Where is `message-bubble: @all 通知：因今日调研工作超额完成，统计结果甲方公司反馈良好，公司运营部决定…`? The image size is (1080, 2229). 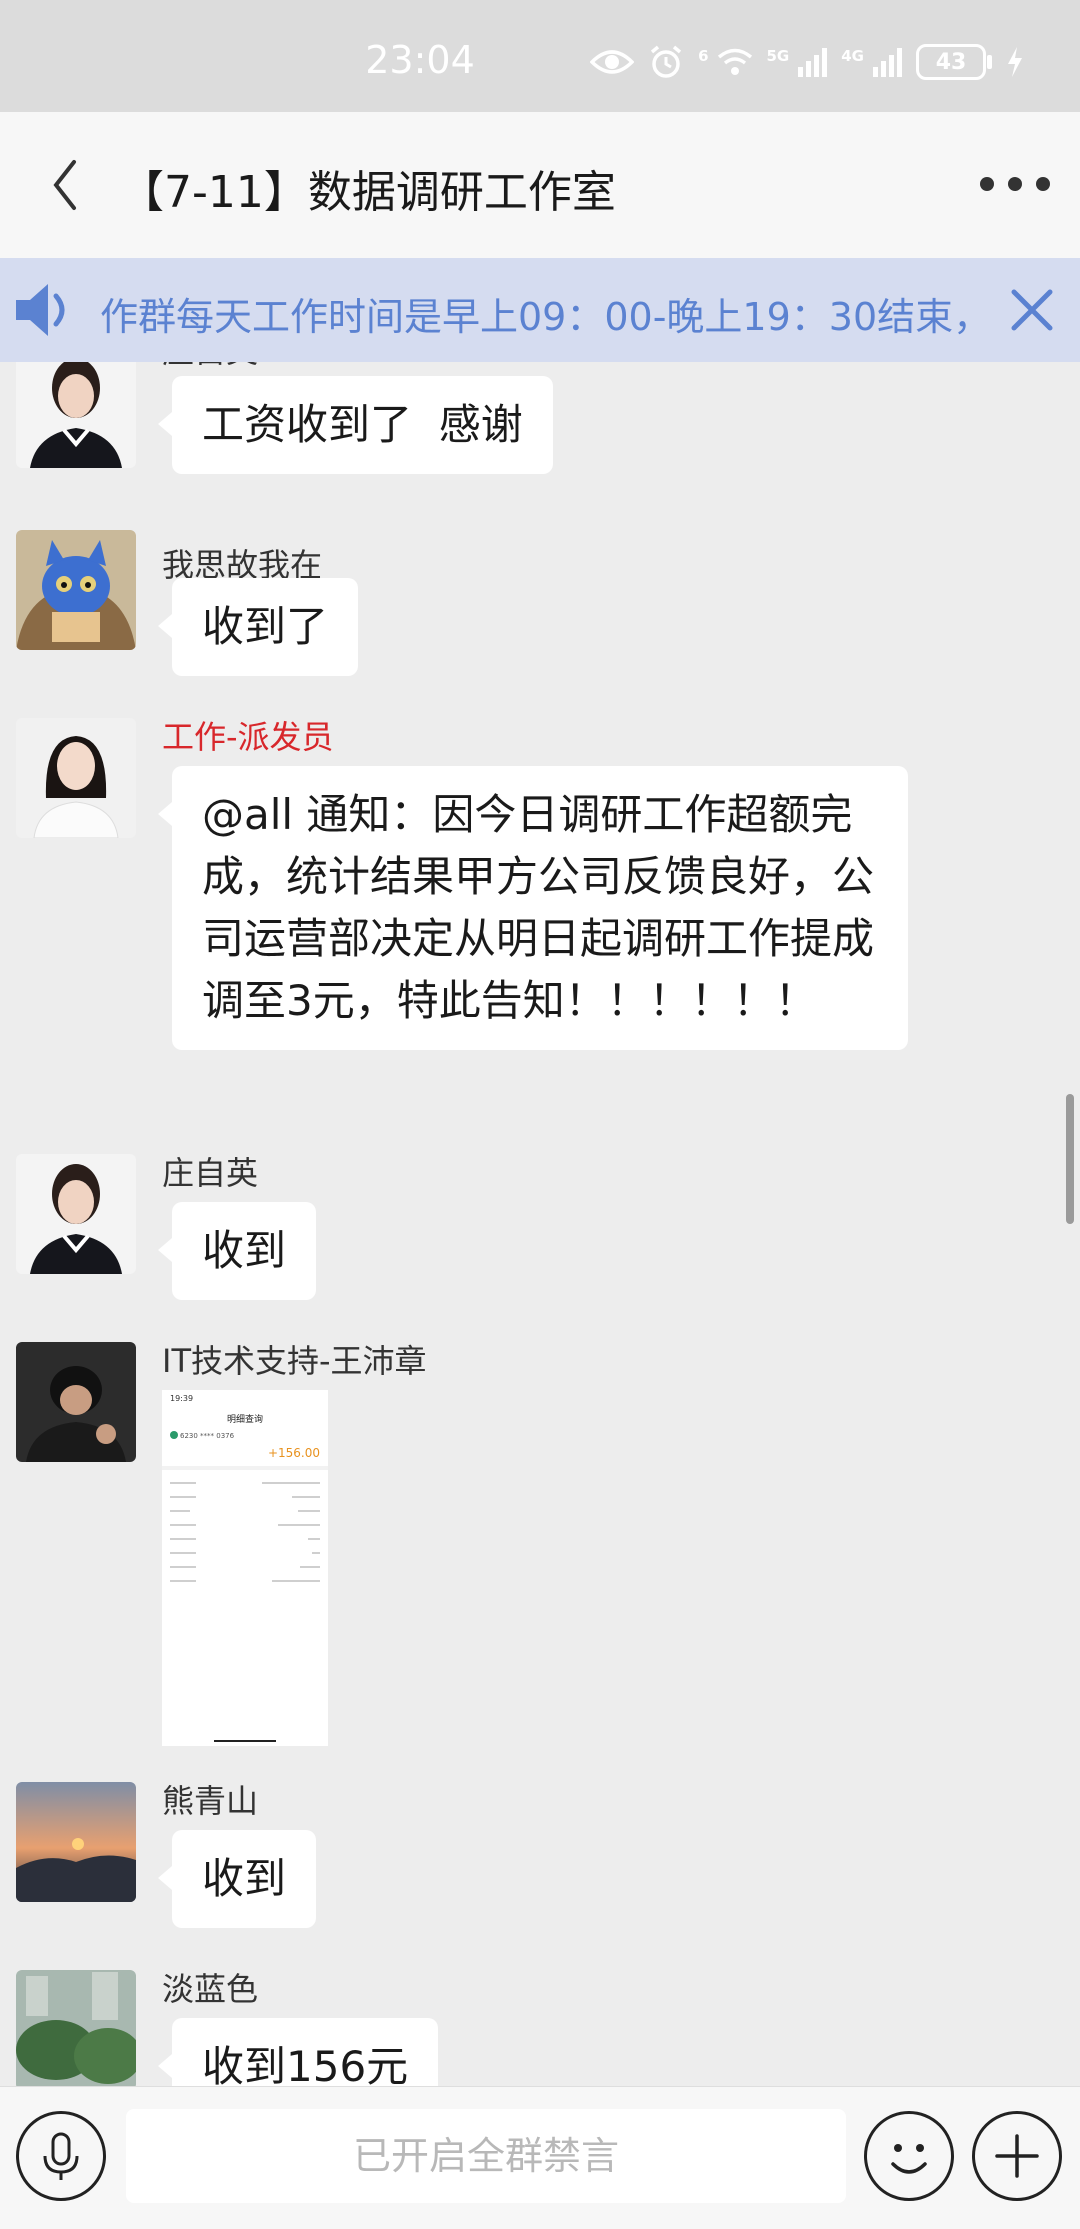 message-bubble: @all 通知：因今日调研工作超额完成，统计结果甲方公司反馈良好，公司运营部决定… is located at coordinates (533, 908).